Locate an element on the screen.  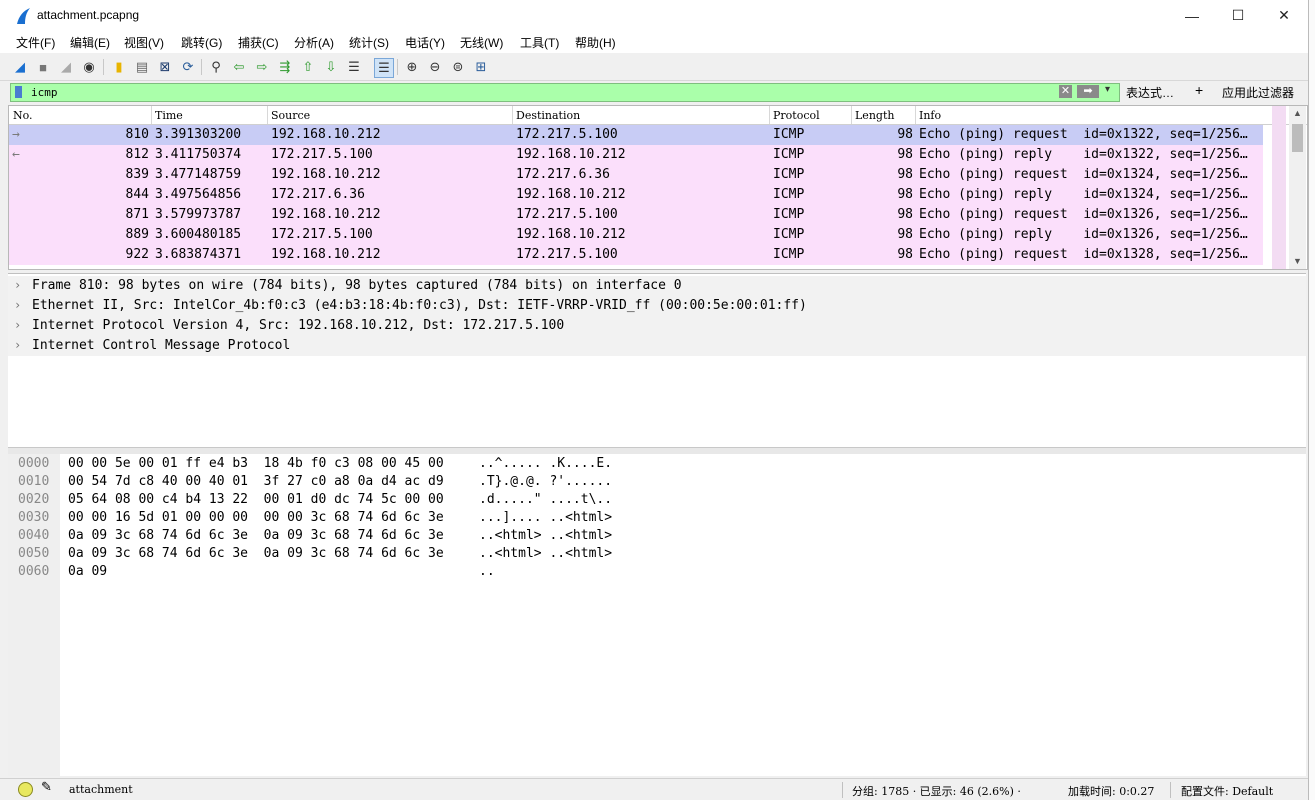
scroll-up-icon: ▲ is located at coordinates (1297, 113).